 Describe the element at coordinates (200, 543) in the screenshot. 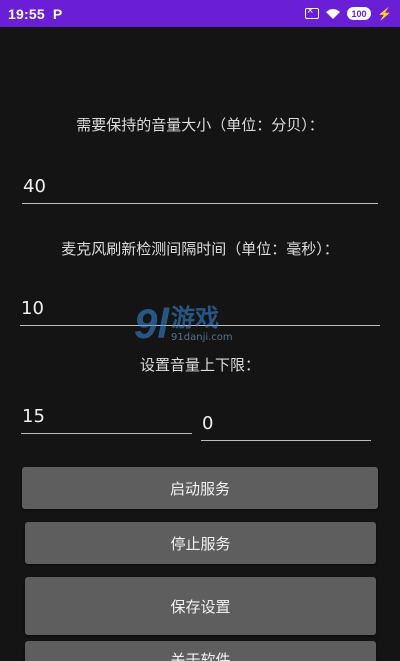

I see `stop-service-button: 停止服务` at that location.